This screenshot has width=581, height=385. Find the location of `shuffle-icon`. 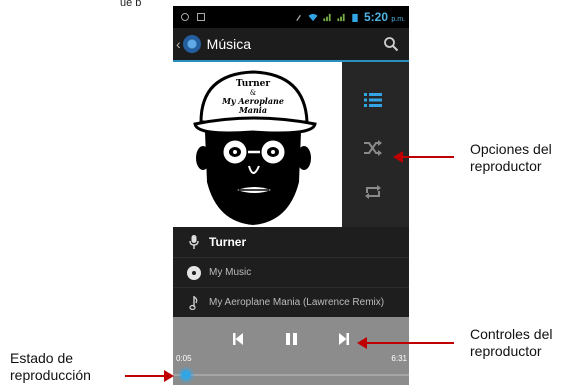

shuffle-icon is located at coordinates (373, 148).